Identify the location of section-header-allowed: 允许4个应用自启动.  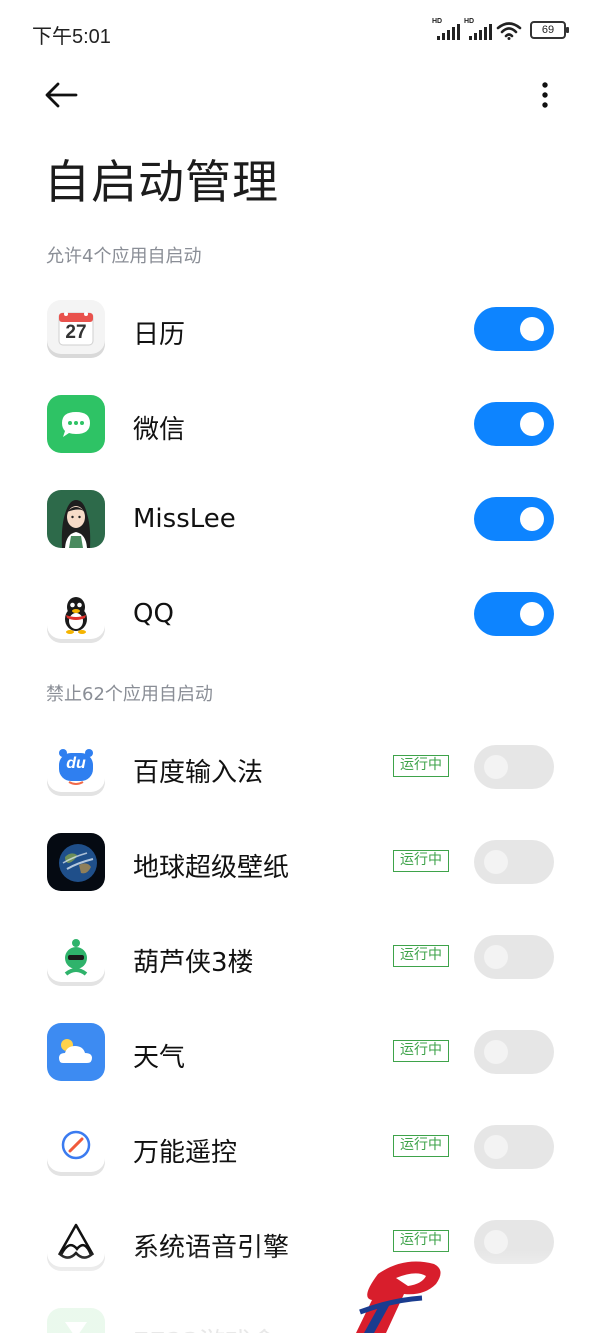
(124, 256).